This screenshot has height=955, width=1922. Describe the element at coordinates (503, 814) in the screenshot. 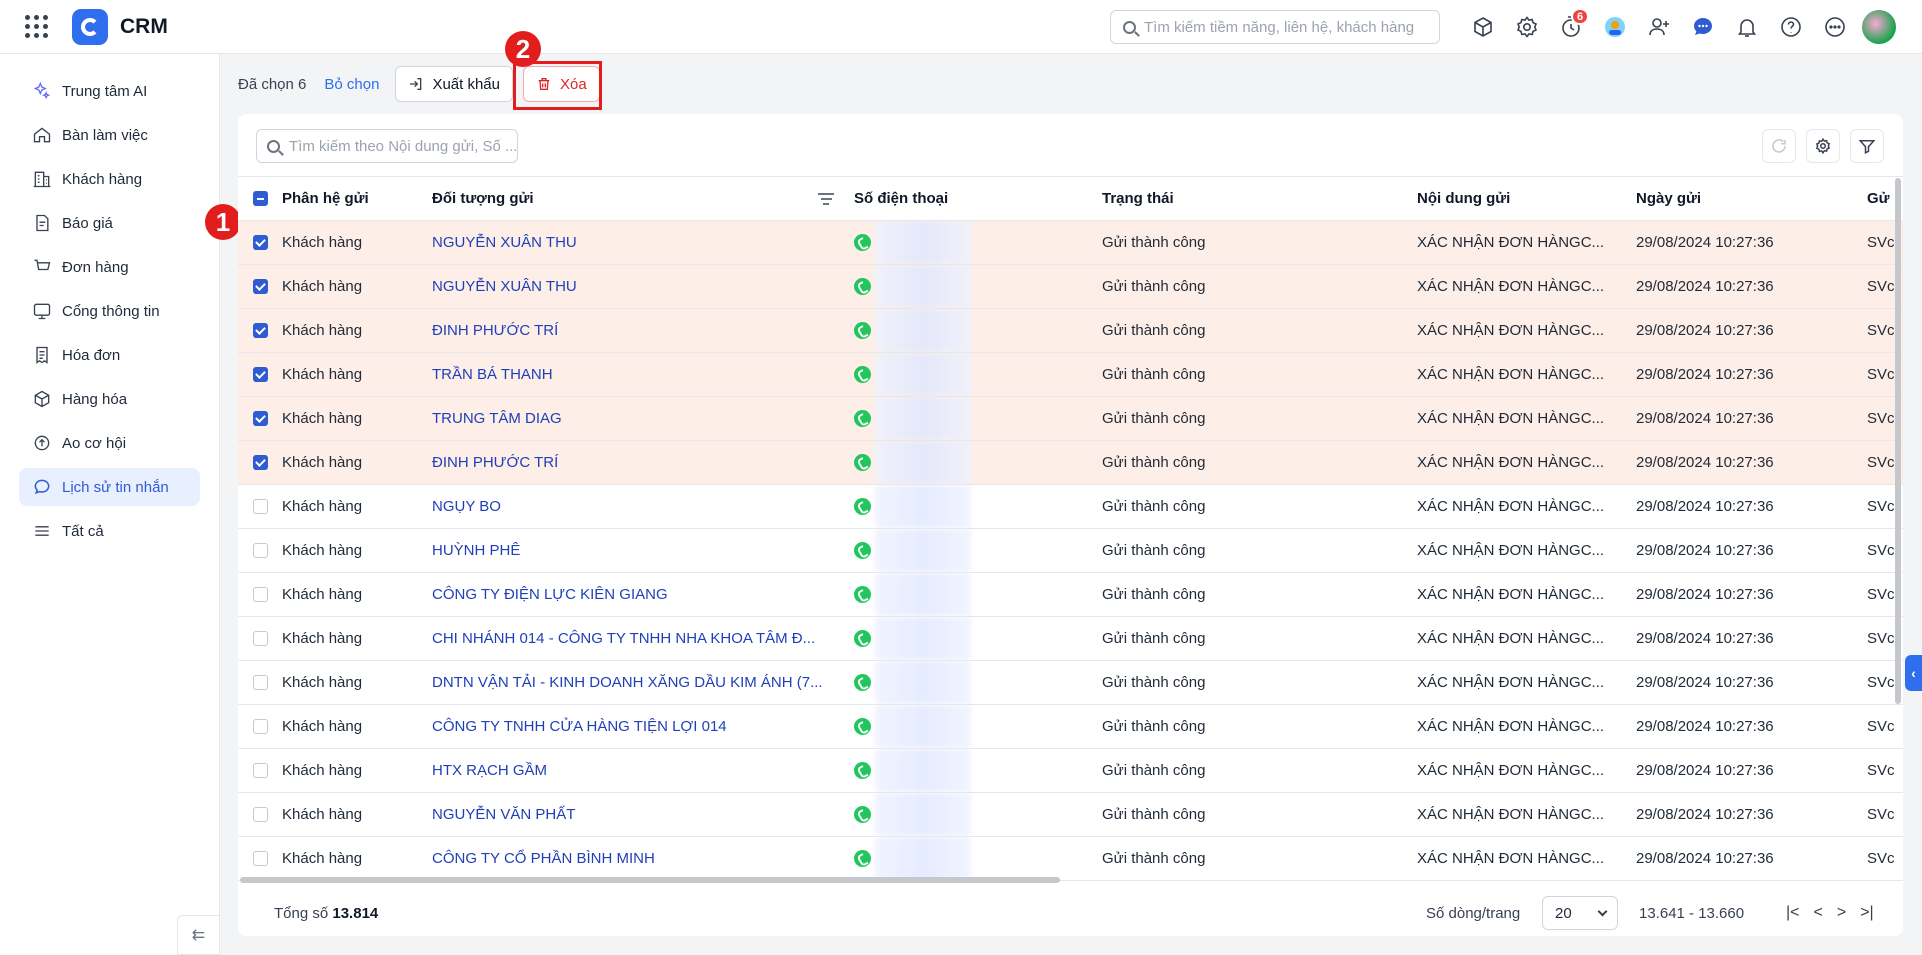

I see `target-link: NGUYỄN VĂN PHẤT` at that location.